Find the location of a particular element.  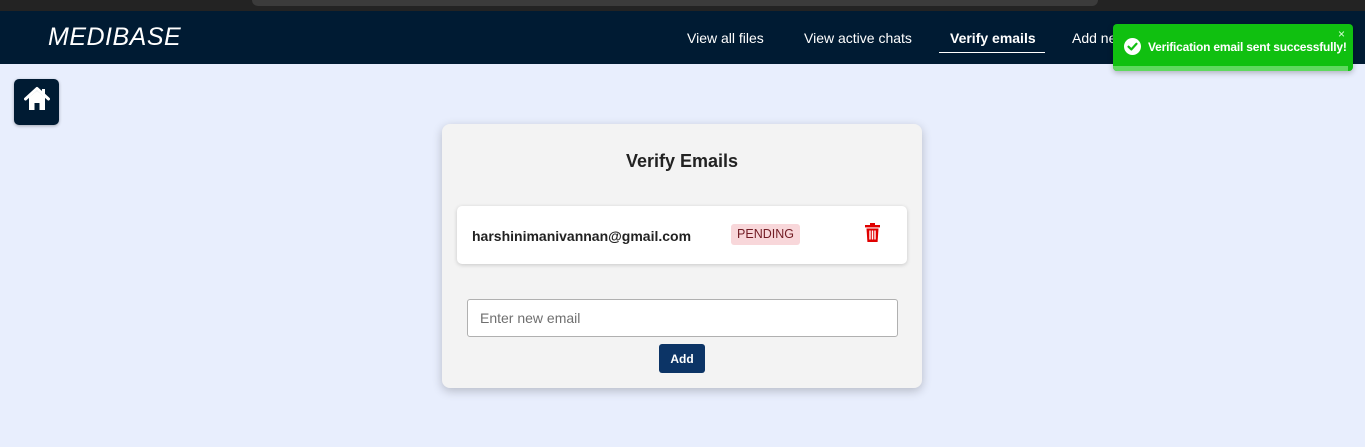

delete-email-button is located at coordinates (872, 235).